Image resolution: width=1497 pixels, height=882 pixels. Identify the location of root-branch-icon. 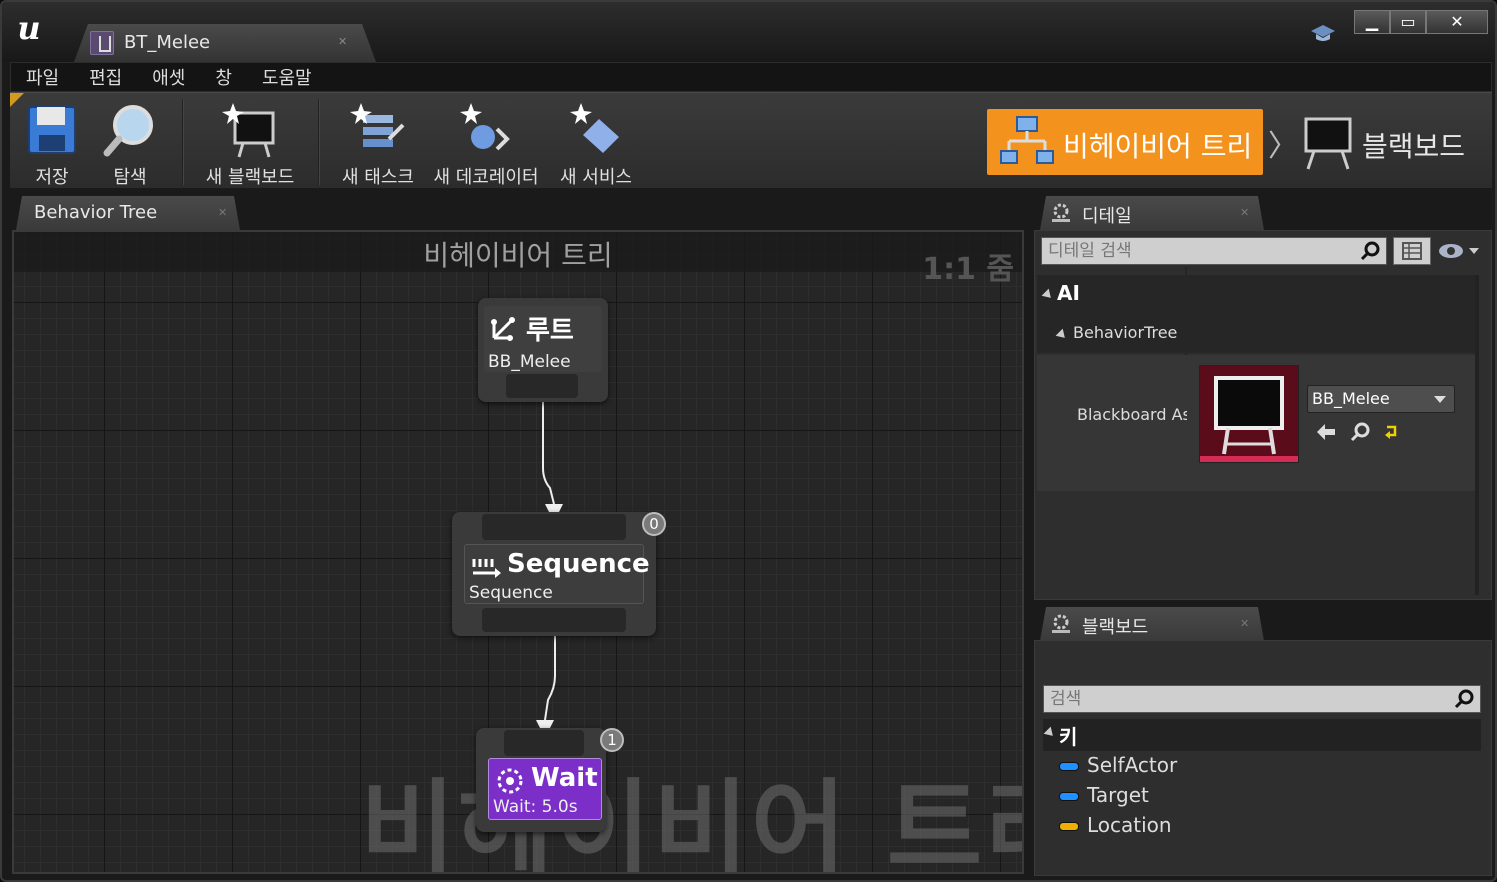
(503, 329).